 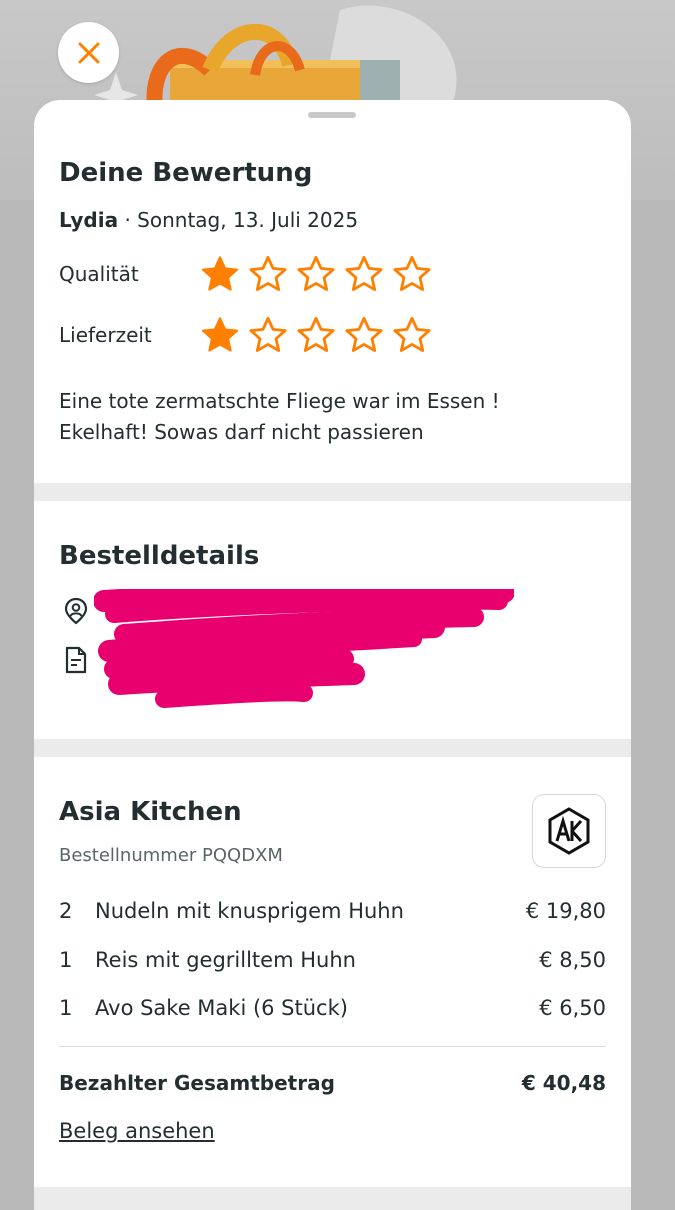 I want to click on star-rating-delivery, so click(x=316, y=335).